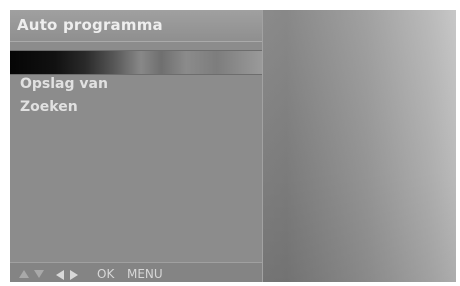 This screenshot has width=460, height=286. Describe the element at coordinates (90, 25) in the screenshot. I see `menu-title: Auto programma` at that location.